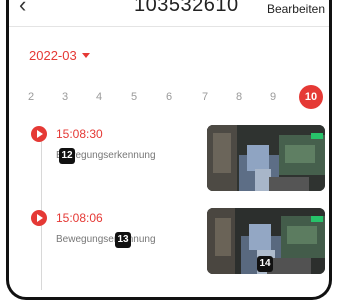 This screenshot has height=305, width=341. Describe the element at coordinates (79, 218) in the screenshot. I see `event-time: 15:08:06` at that location.